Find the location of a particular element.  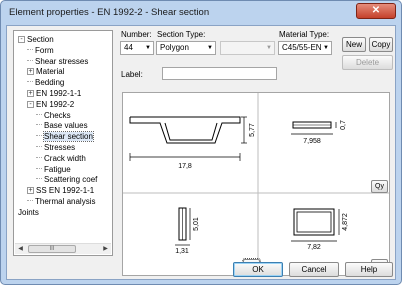

tree-item: Thermal analysis is located at coordinates (61, 201).